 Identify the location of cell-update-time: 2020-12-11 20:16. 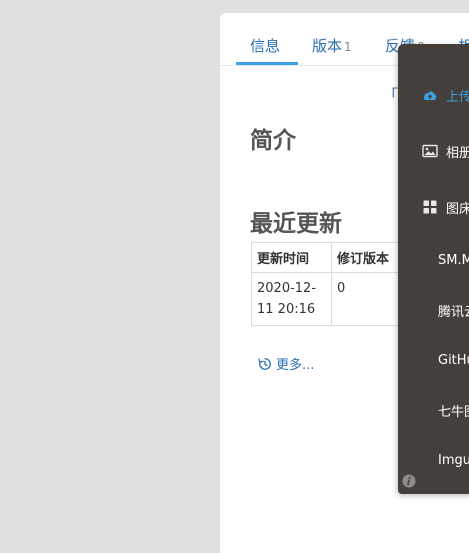
(291, 299).